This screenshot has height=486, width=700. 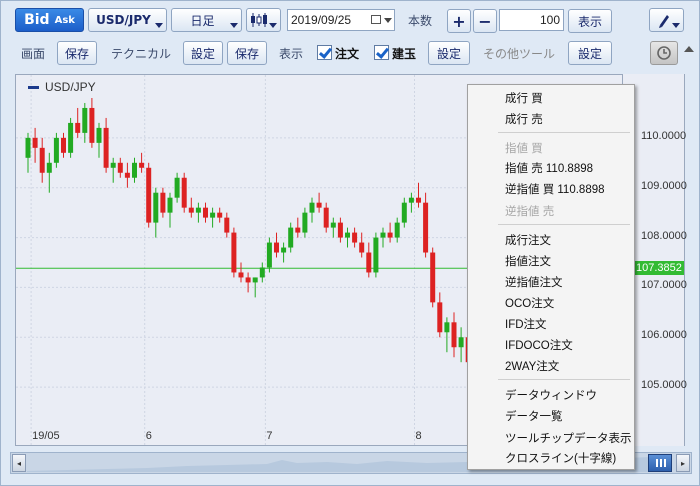 I want to click on other-tools-label: その他ツール, so click(x=519, y=54).